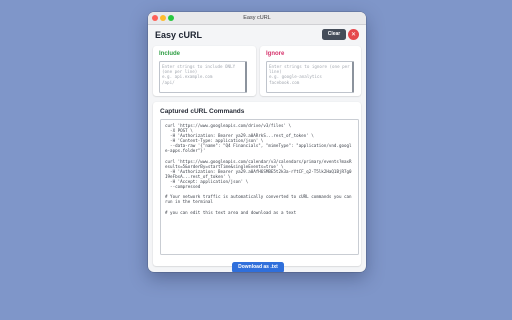  I want to click on clear-button: Clear, so click(334, 34).